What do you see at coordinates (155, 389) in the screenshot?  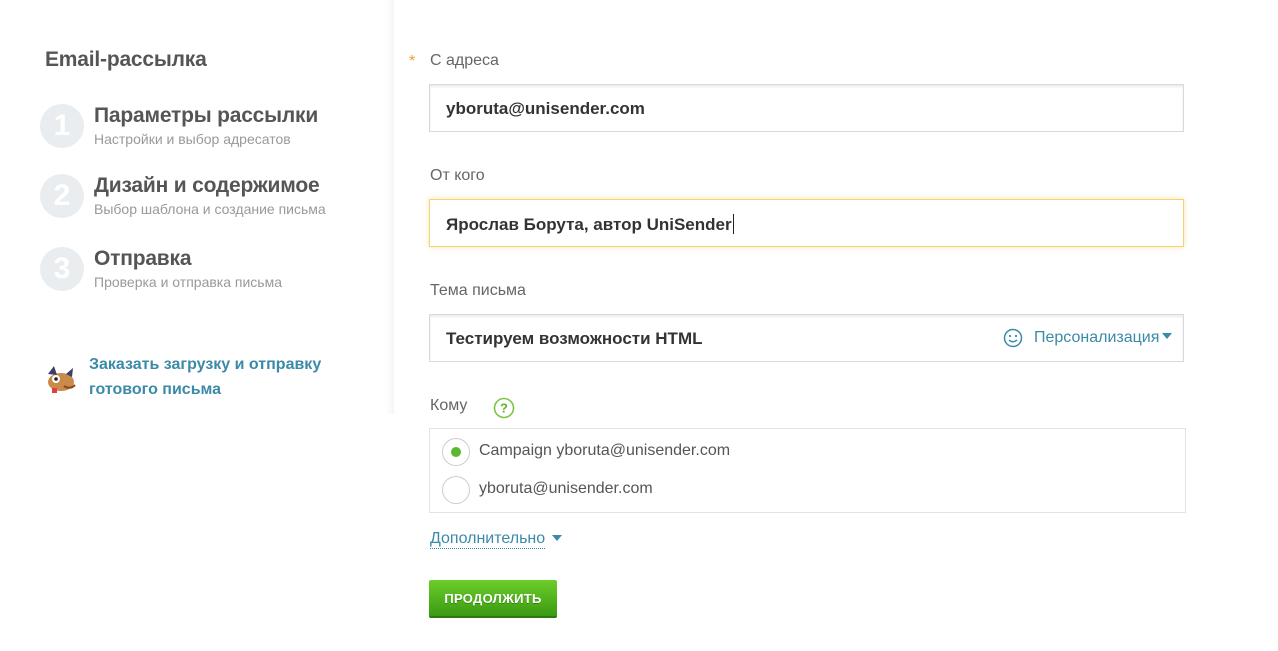 I see `order-link-line2: готового письма` at bounding box center [155, 389].